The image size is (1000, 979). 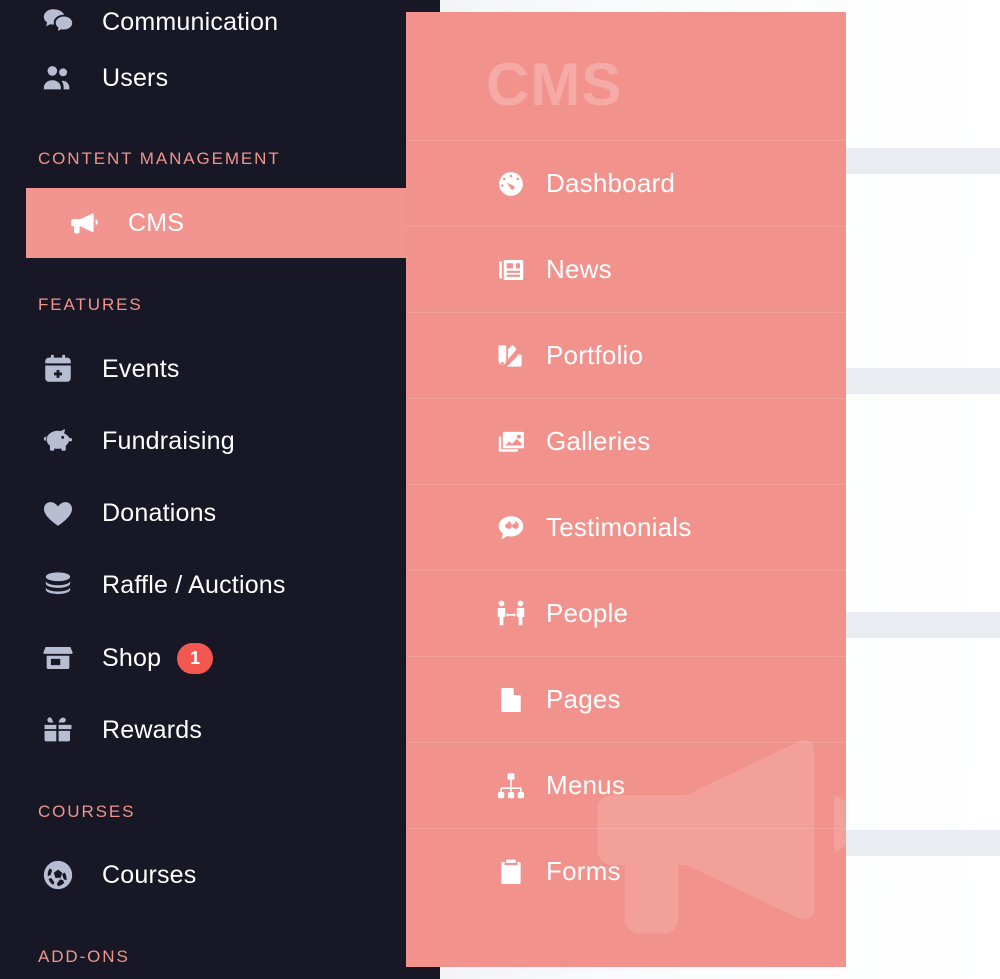 I want to click on sitemap-icon, so click(x=511, y=786).